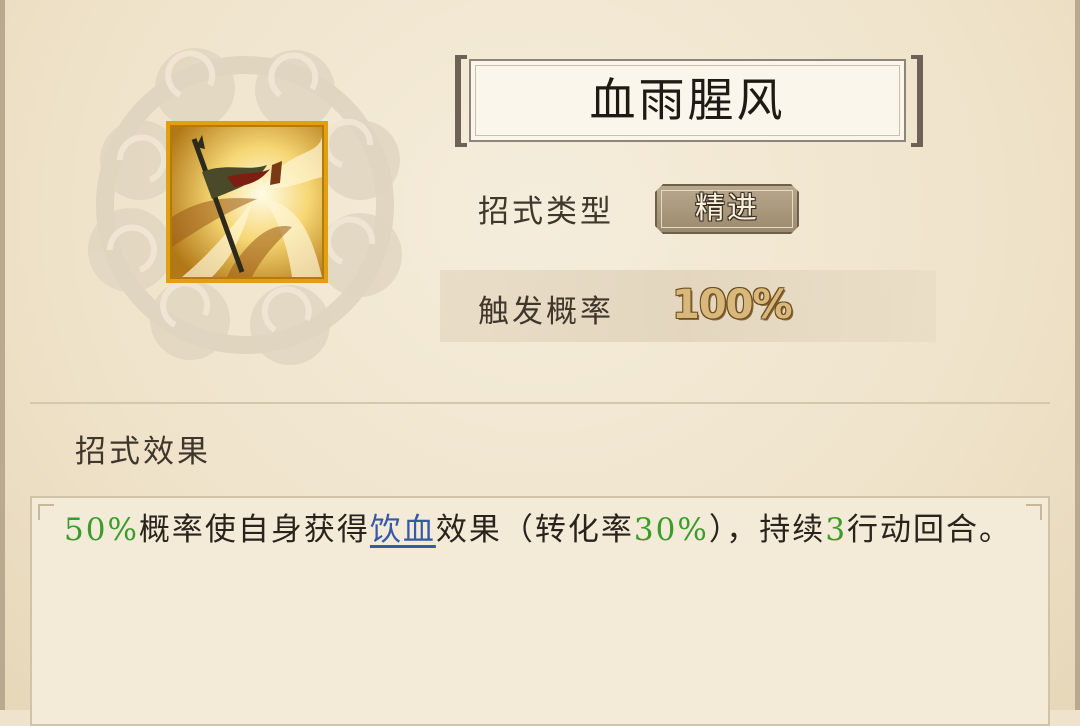 Image resolution: width=1080 pixels, height=726 pixels. Describe the element at coordinates (917, 101) in the screenshot. I see `plaque-bracket-right` at that location.